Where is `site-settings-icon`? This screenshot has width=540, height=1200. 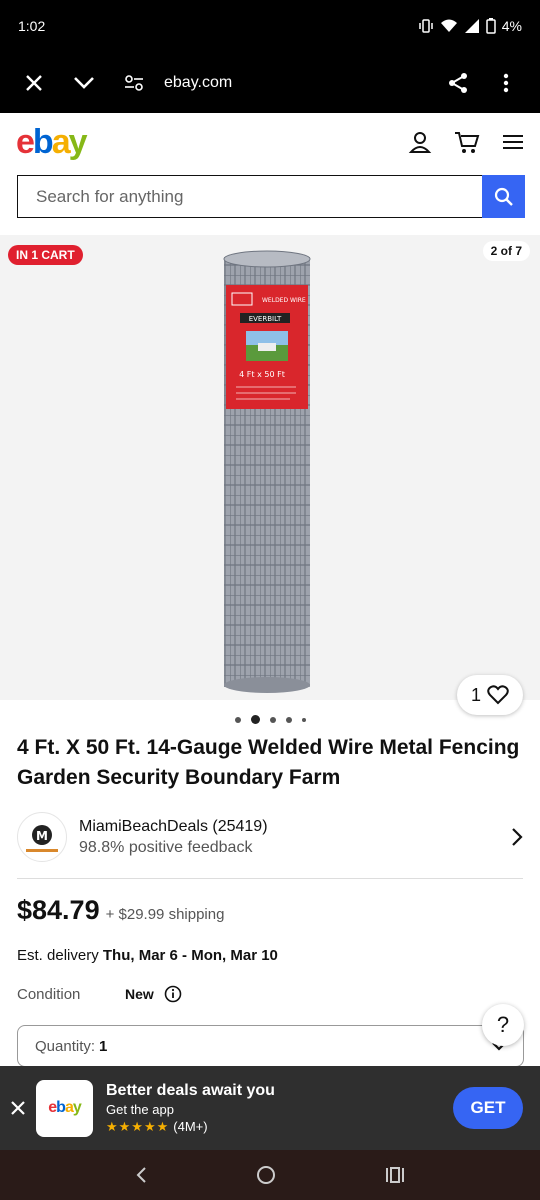
site-settings-icon is located at coordinates (134, 83).